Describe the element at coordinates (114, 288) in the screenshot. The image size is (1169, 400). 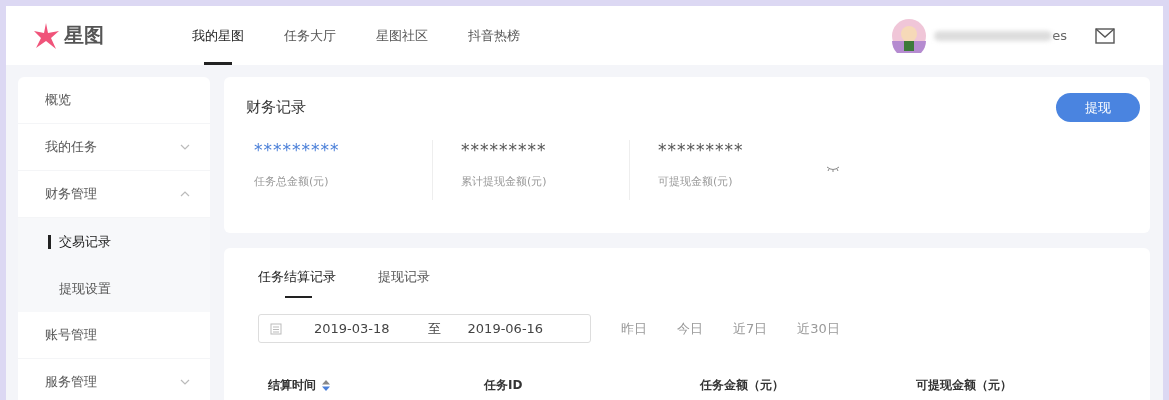
I see `sidebar-subitem: 提现设置` at that location.